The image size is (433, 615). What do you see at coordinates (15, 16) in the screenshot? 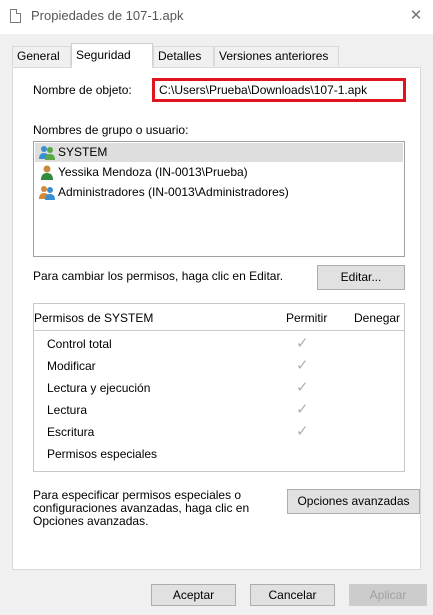
I see `file-icon` at bounding box center [15, 16].